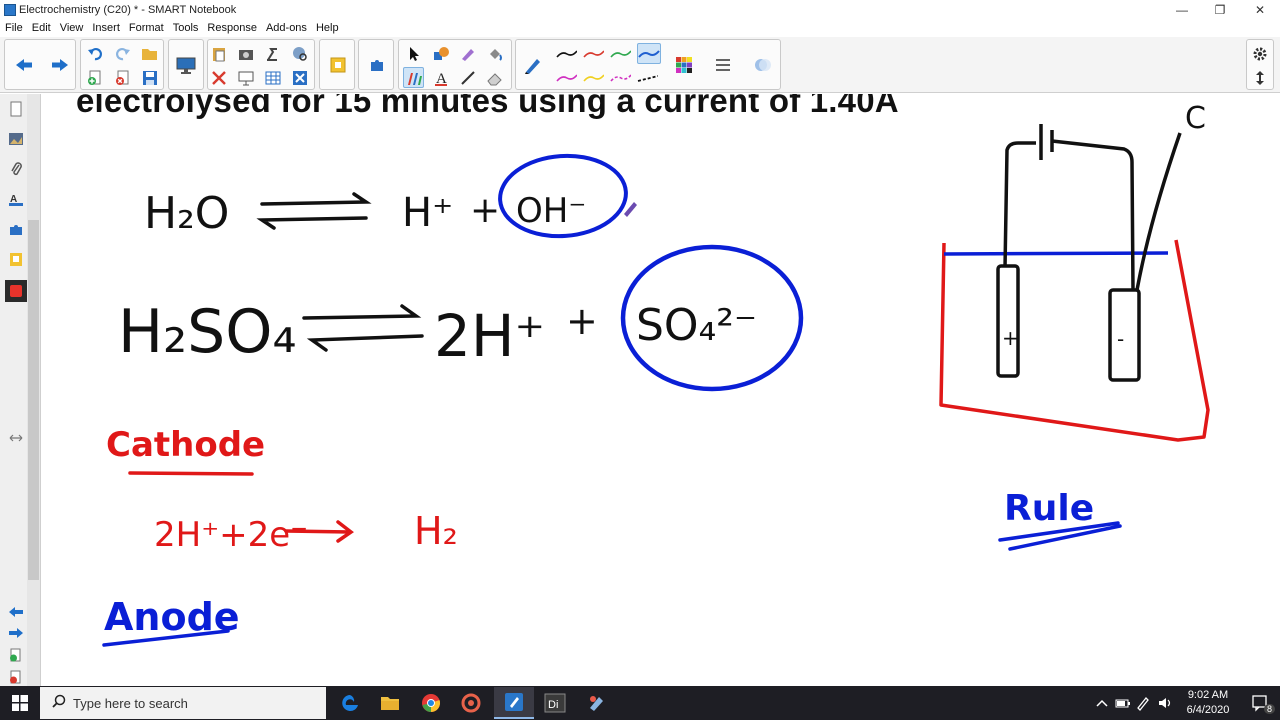 This screenshot has height=720, width=1280. I want to click on attachments-tab-icon, so click(16, 169).